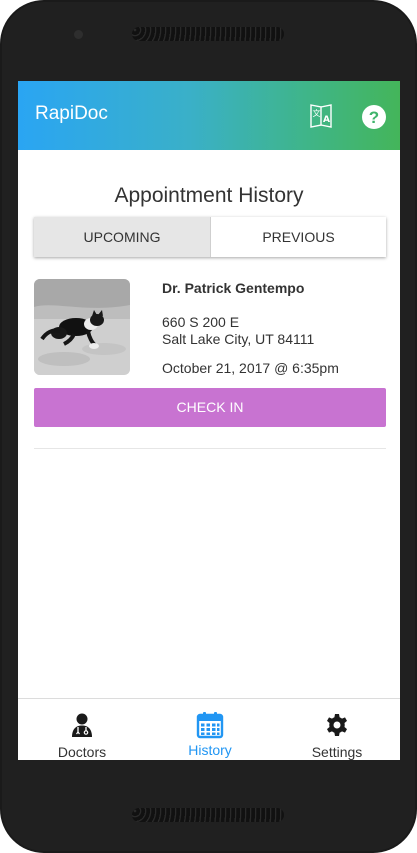 This screenshot has height=853, width=417. I want to click on appointment-datetime: October 21, 2017 @ 6:35pm, so click(250, 368).